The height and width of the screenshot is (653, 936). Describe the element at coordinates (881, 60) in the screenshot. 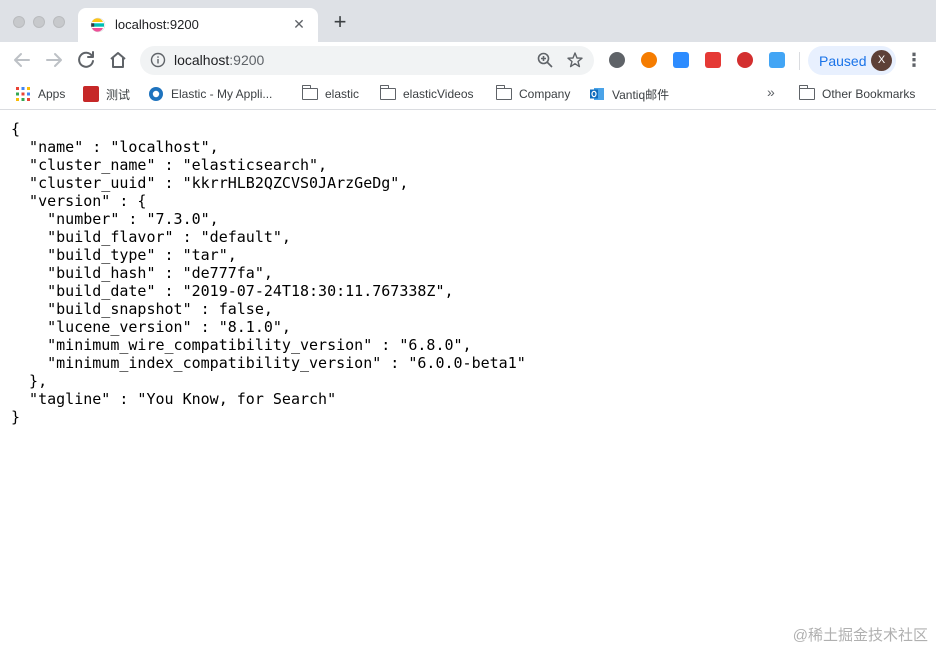

I see `avatar: X` at that location.